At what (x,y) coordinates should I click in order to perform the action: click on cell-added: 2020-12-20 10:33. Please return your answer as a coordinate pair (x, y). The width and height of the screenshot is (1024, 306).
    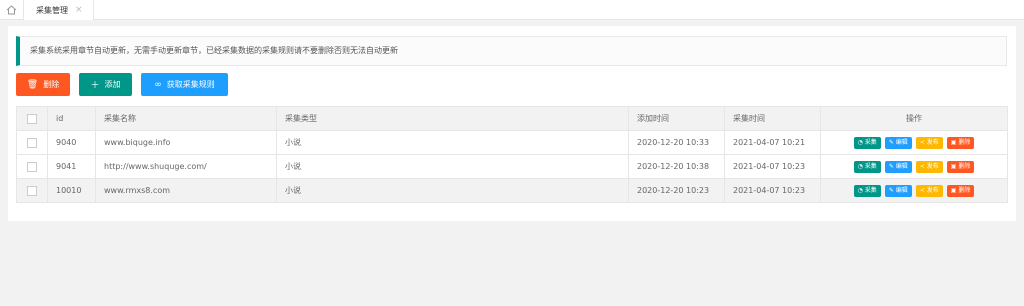
    Looking at the image, I should click on (676, 142).